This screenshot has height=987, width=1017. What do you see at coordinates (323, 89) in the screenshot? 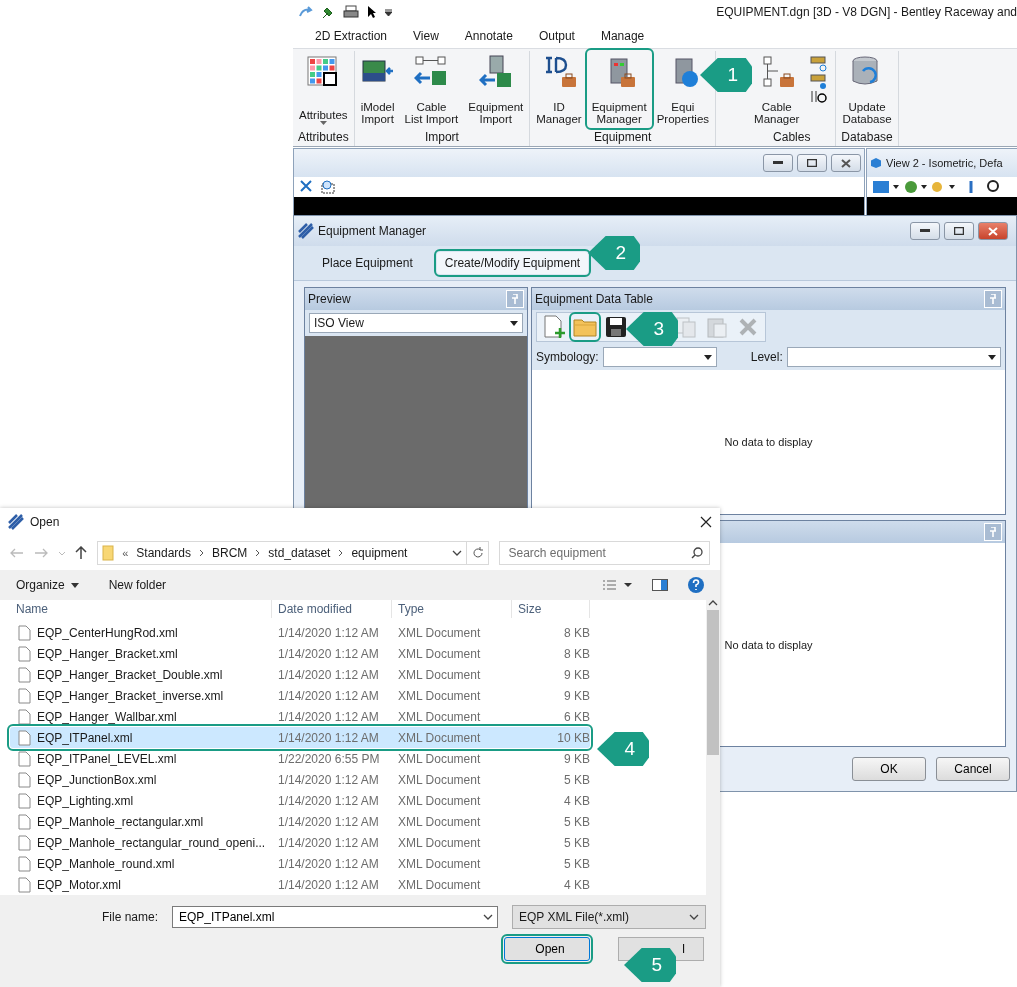
I see `ribbon-button: Attributes` at bounding box center [323, 89].